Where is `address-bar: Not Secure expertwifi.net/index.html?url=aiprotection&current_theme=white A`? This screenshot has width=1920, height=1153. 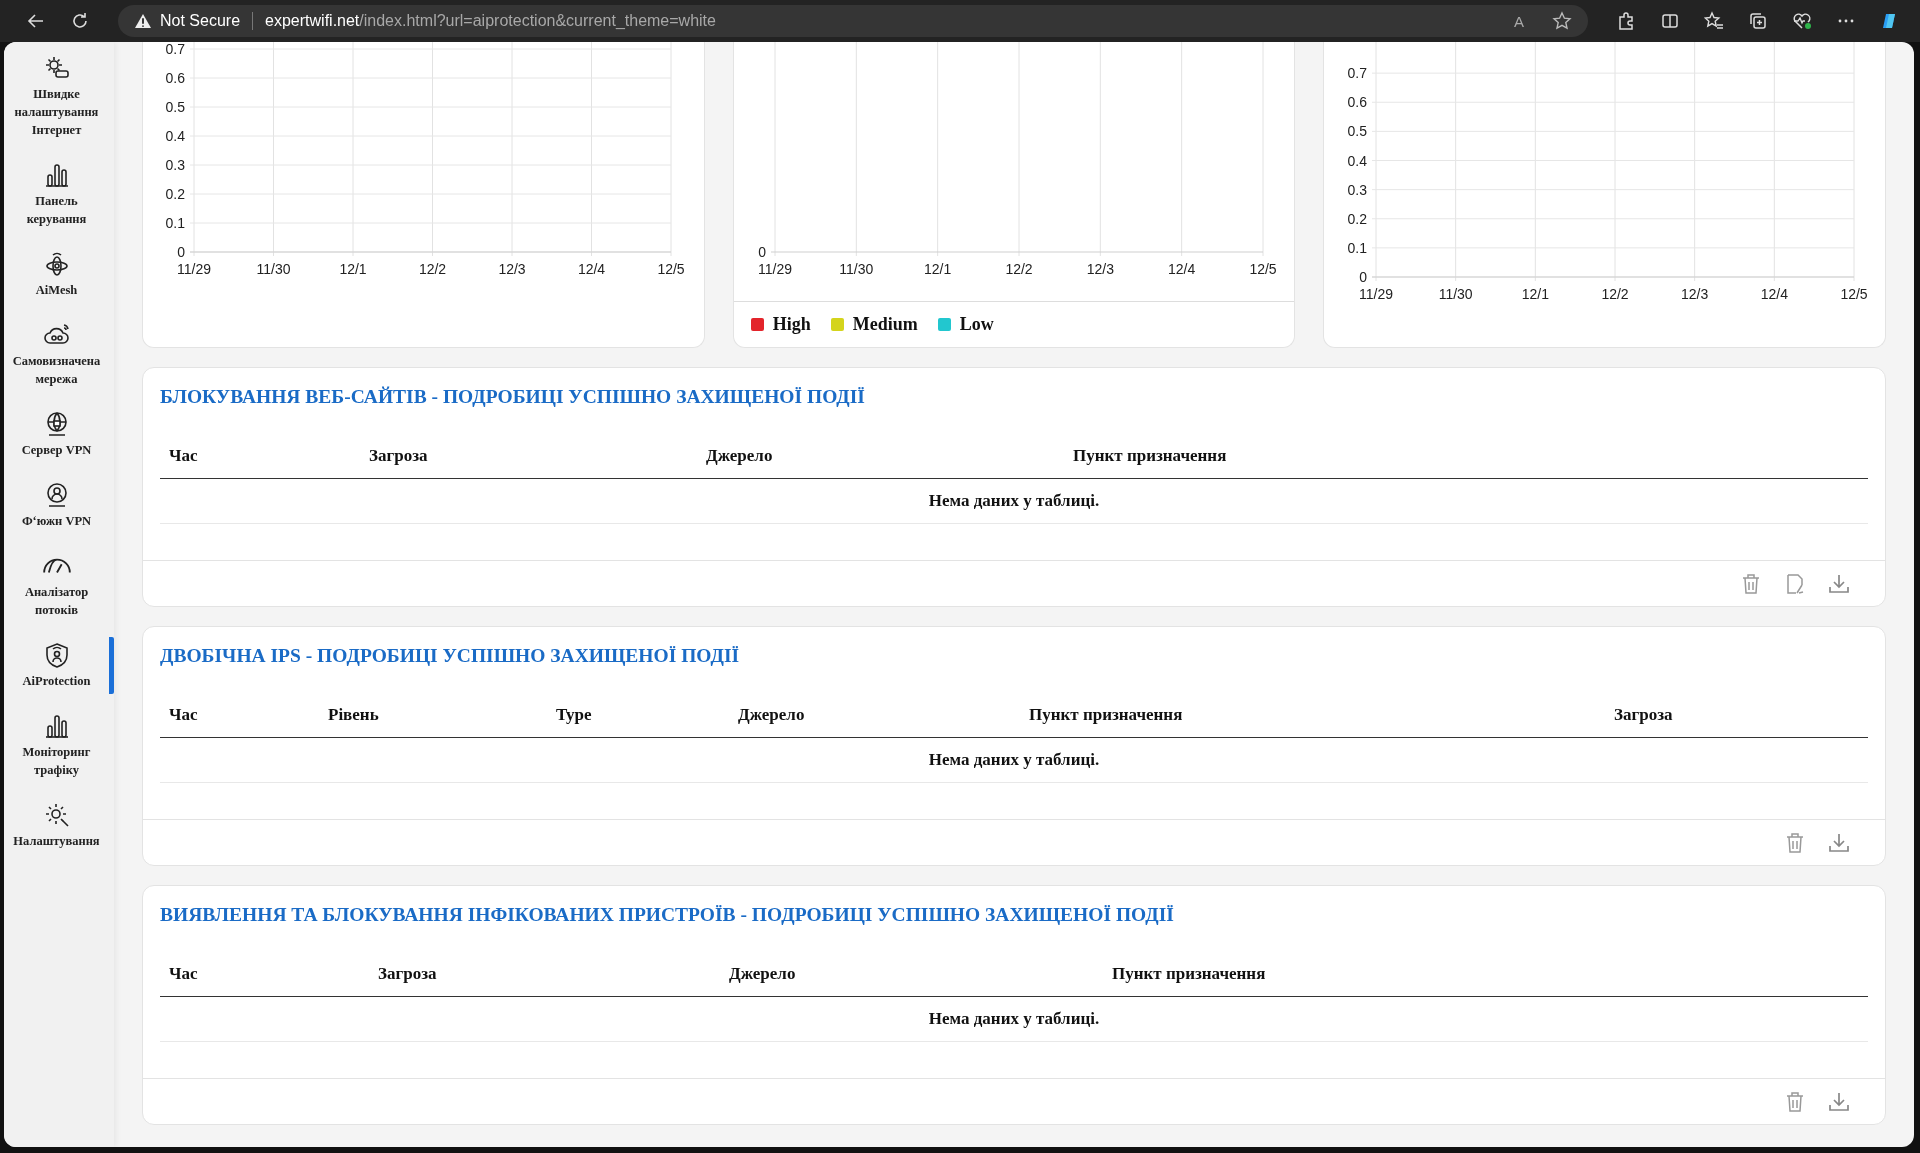
address-bar: Not Secure expertwifi.net/index.html?url=aiprotection&current_theme=white A is located at coordinates (853, 21).